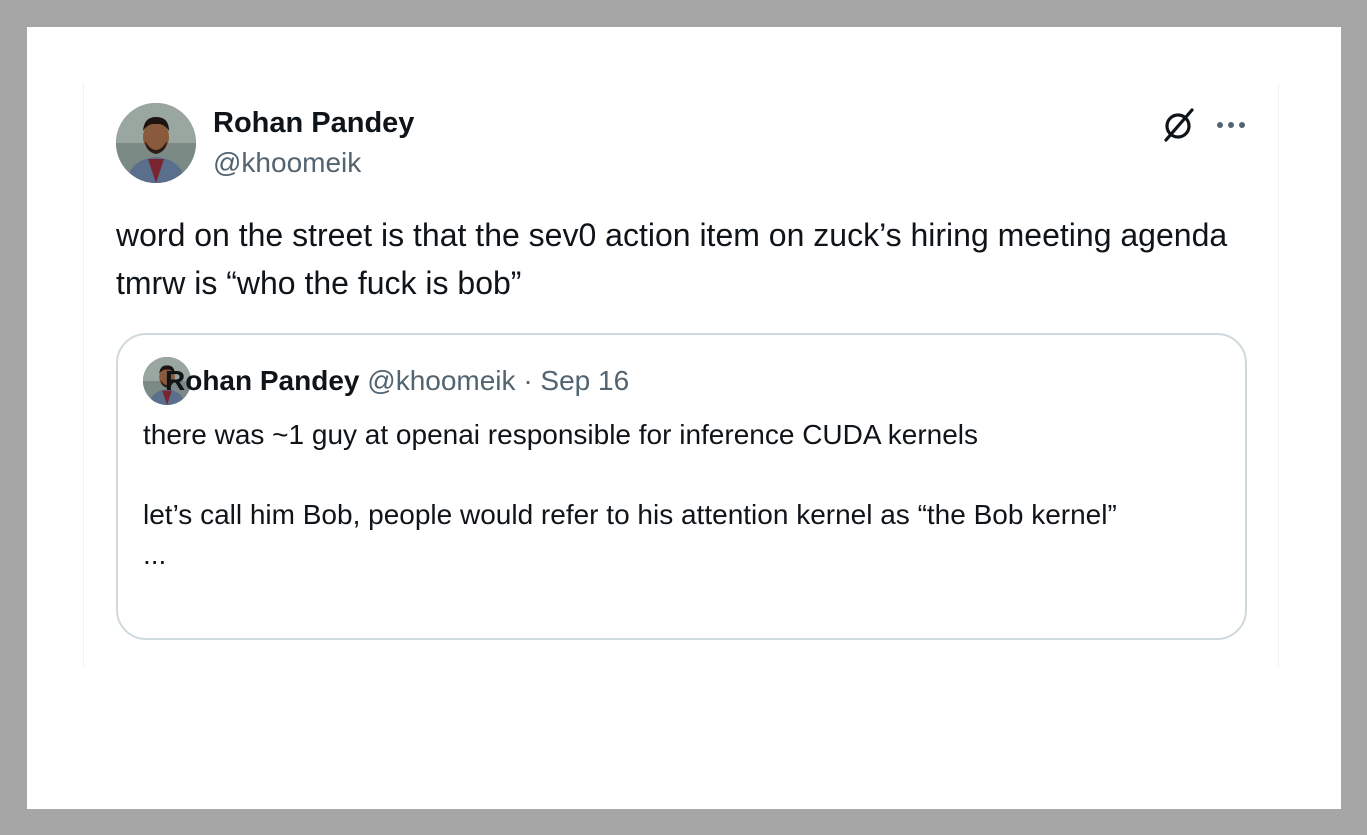 This screenshot has width=1367, height=835. Describe the element at coordinates (1178, 125) in the screenshot. I see `grok-icon` at that location.